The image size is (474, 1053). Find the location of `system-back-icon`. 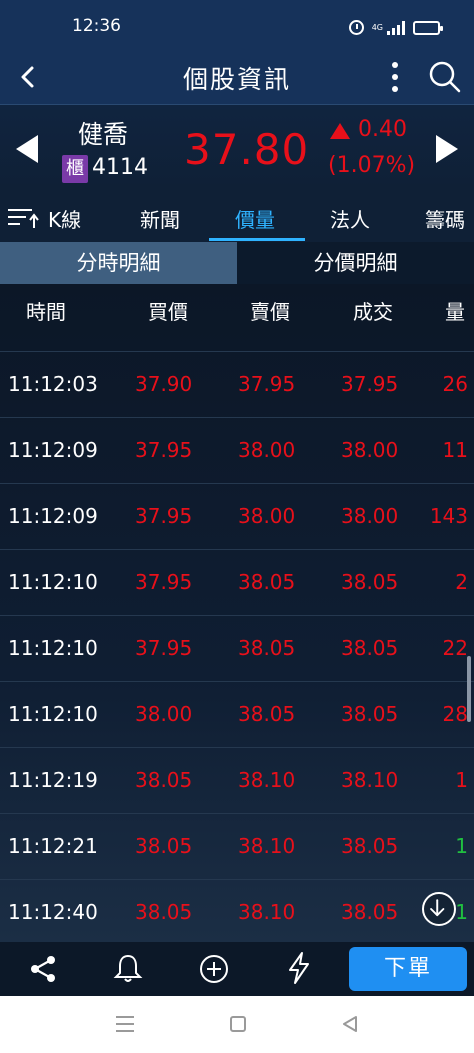

system-back-icon is located at coordinates (350, 1024).